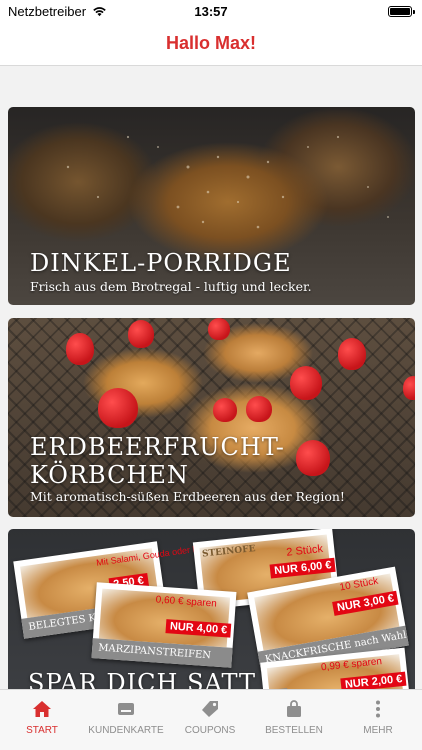 This screenshot has width=422, height=750. I want to click on tab-label: COUPONS, so click(210, 730).